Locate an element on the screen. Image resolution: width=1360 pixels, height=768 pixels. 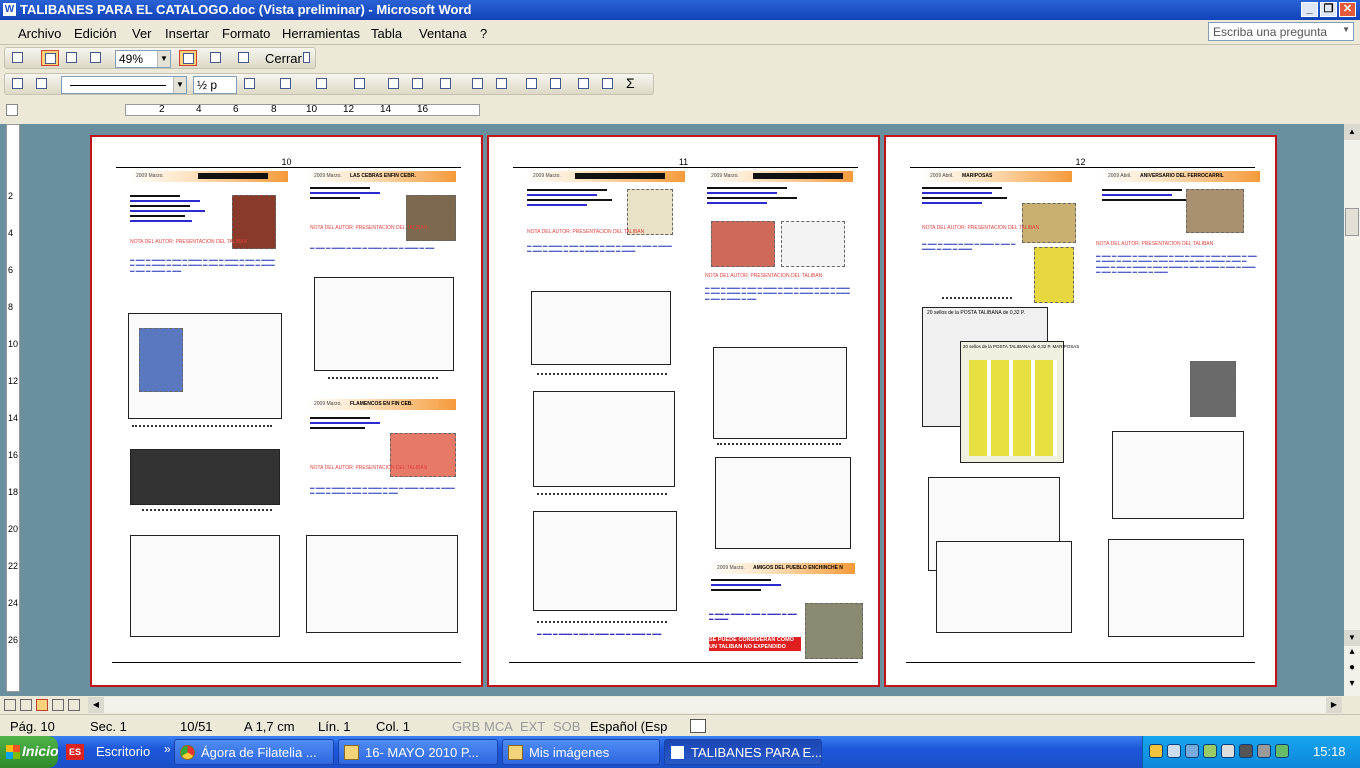
autosum-button: Σ is located at coordinates (632, 83).